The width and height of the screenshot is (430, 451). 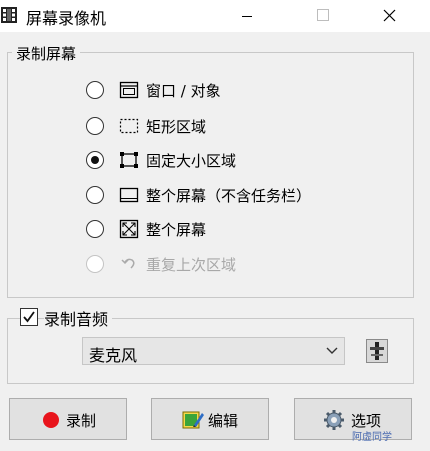 I want to click on label-window-object: 窗口 / 对象, so click(x=183, y=91).